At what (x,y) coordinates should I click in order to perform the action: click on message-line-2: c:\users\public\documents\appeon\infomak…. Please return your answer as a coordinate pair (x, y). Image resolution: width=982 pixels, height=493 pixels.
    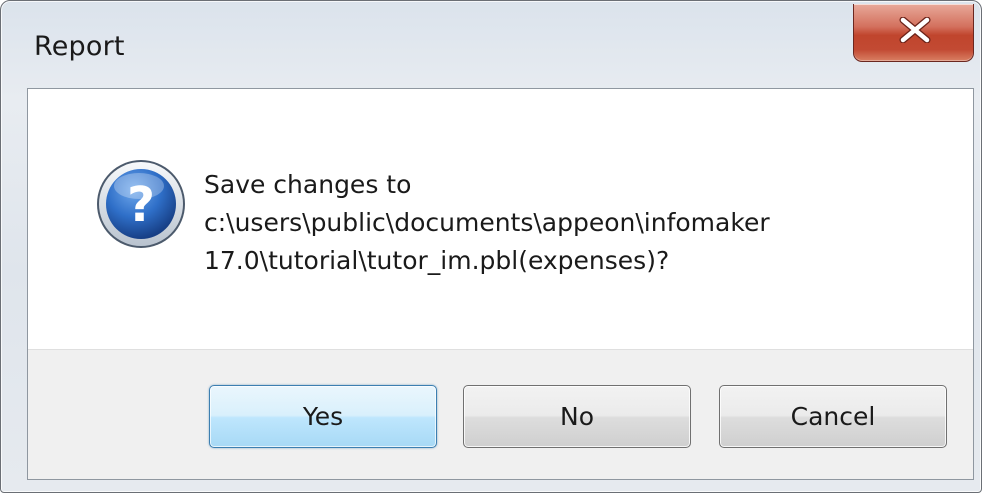
    Looking at the image, I should click on (487, 222).